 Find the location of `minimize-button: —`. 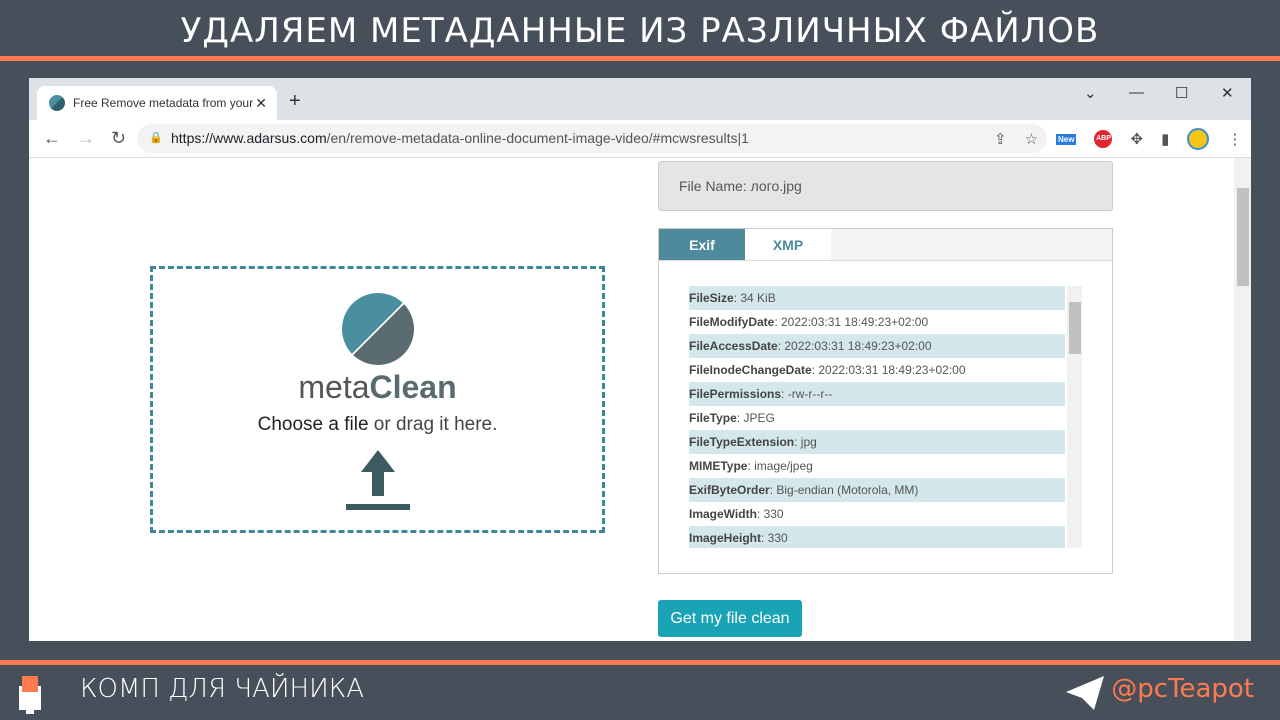

minimize-button: — is located at coordinates (1136, 92).